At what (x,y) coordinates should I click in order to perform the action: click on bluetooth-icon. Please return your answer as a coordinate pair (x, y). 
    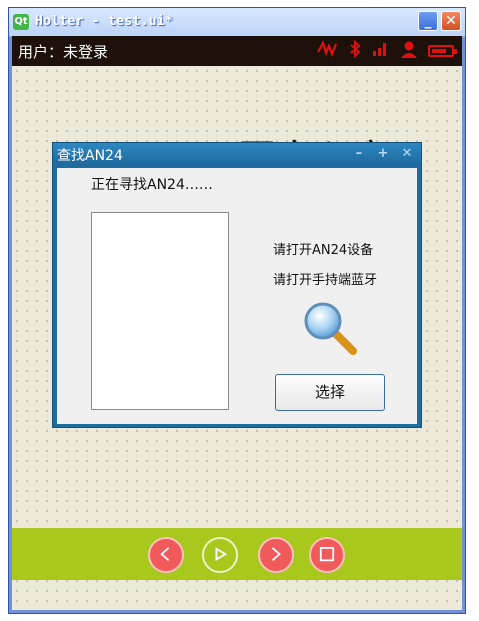
    Looking at the image, I should click on (355, 51).